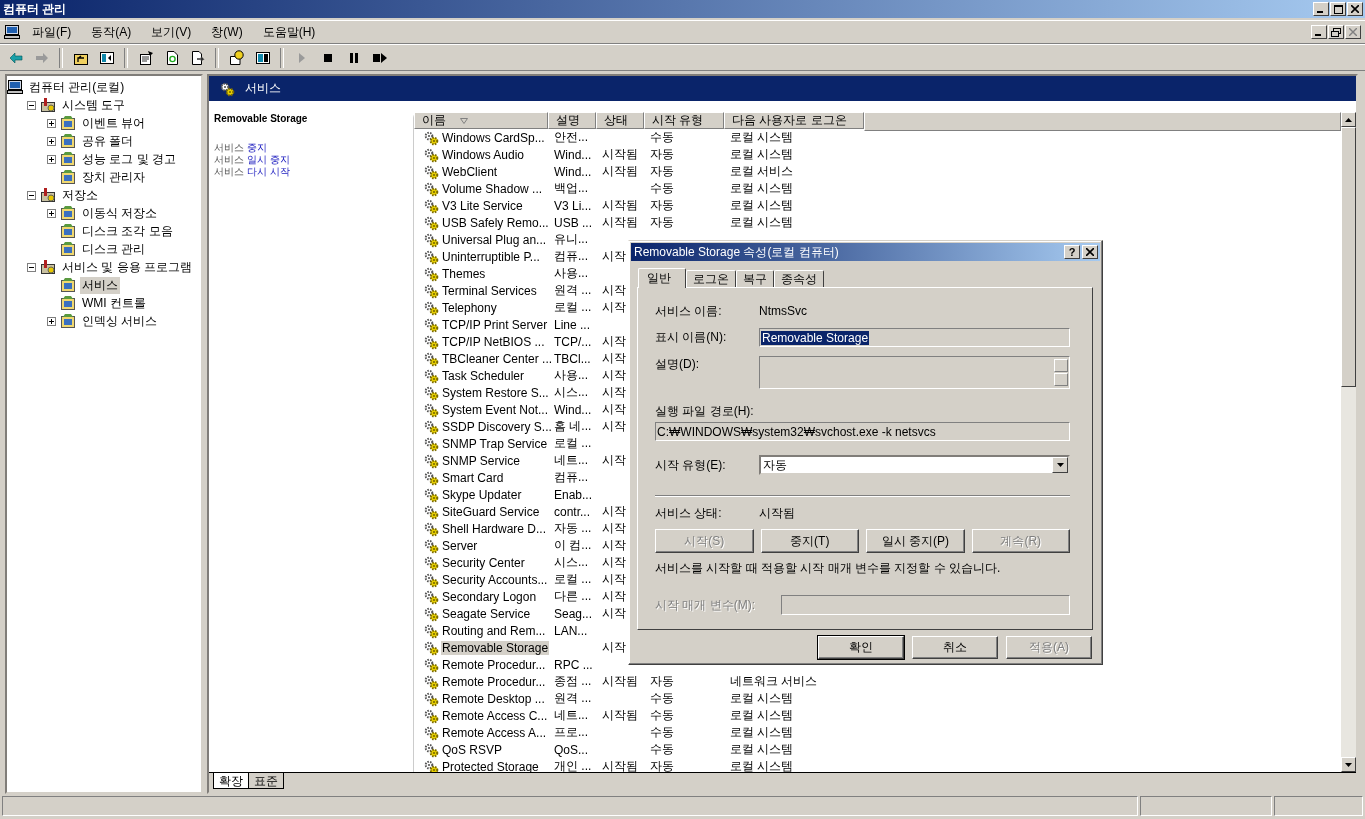 The width and height of the screenshot is (1365, 819). I want to click on scroll-down-icon, so click(1348, 764).